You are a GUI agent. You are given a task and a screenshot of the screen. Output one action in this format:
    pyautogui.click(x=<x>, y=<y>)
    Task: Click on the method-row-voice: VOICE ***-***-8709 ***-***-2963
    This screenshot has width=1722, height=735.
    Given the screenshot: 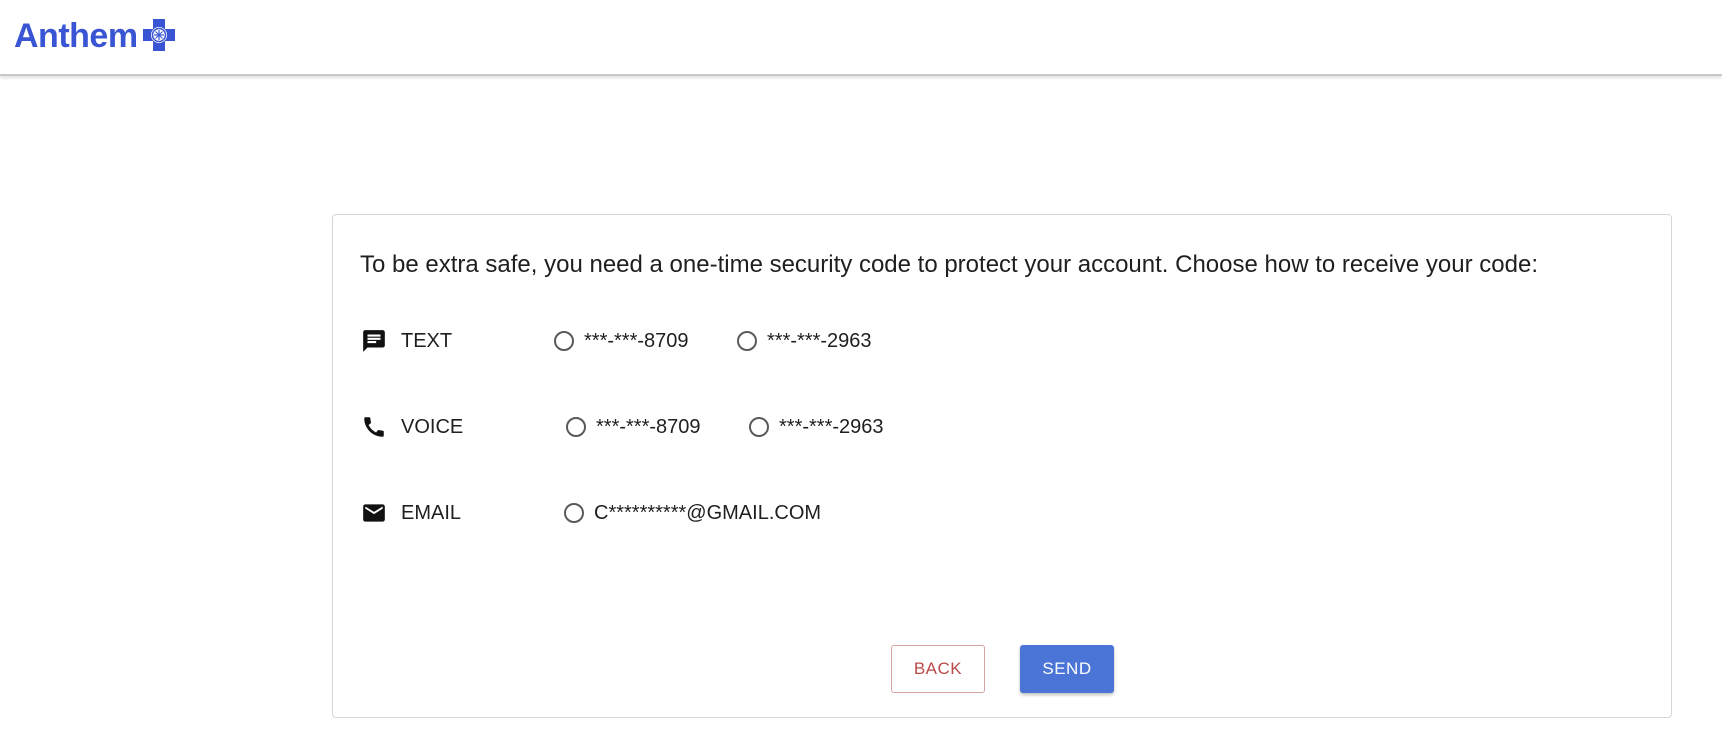 What is the action you would take?
    pyautogui.click(x=999, y=427)
    